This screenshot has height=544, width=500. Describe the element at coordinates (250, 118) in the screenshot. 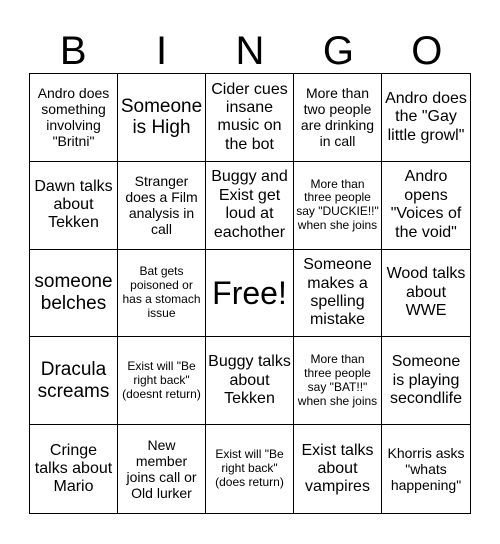

I see `bingo-cell: Cider cues insane music on the bot` at that location.